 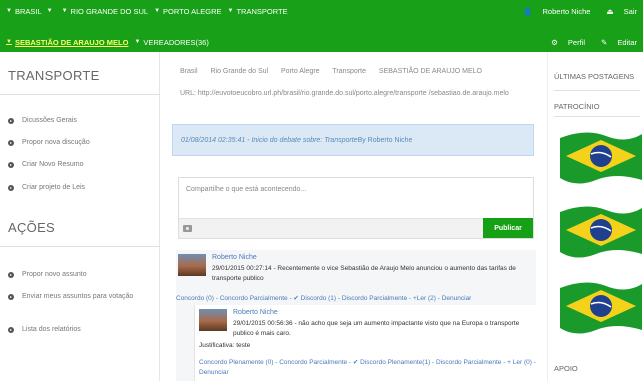 What do you see at coordinates (78, 296) in the screenshot?
I see `action-label: Enviar meus assuntos para votação` at bounding box center [78, 296].